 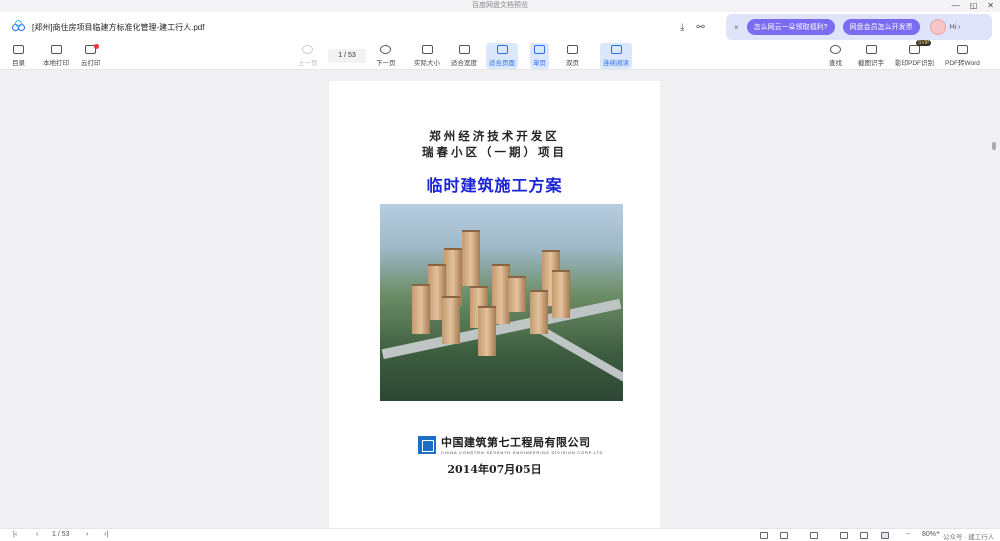 What do you see at coordinates (938, 533) in the screenshot?
I see `zoom-in-button: +` at bounding box center [938, 533].